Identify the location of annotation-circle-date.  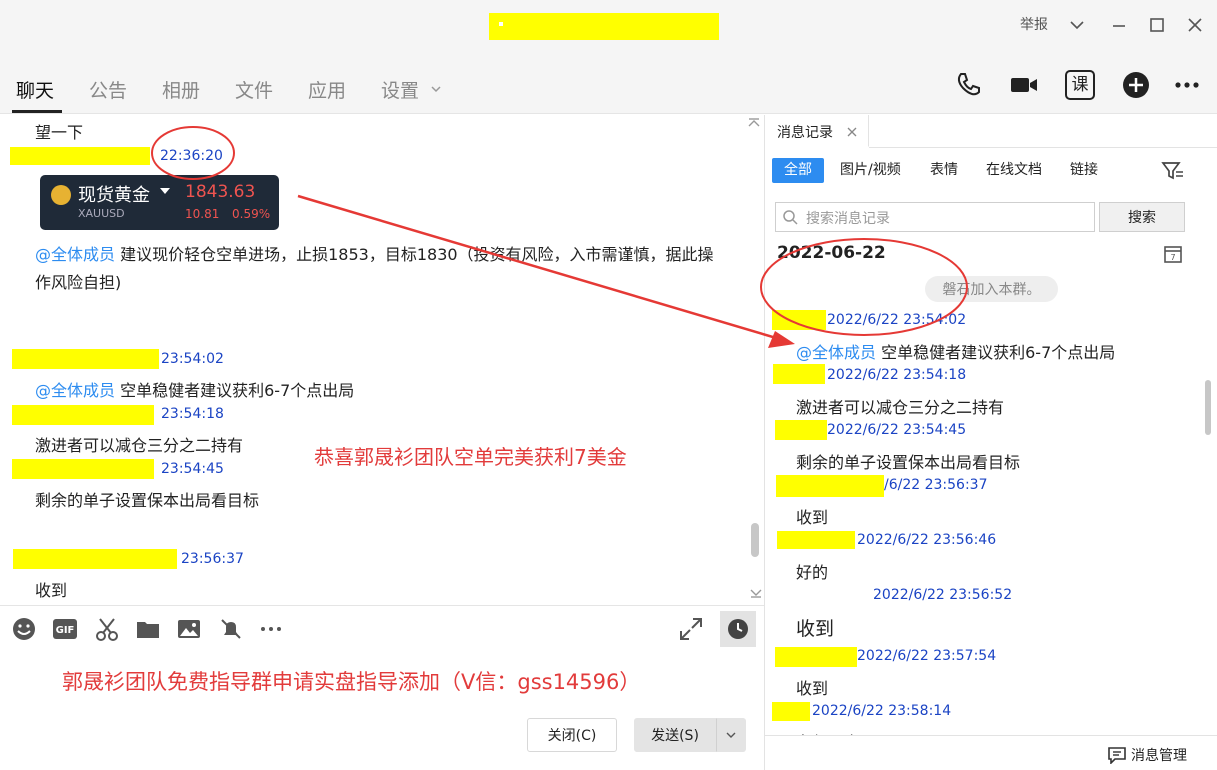
(864, 287).